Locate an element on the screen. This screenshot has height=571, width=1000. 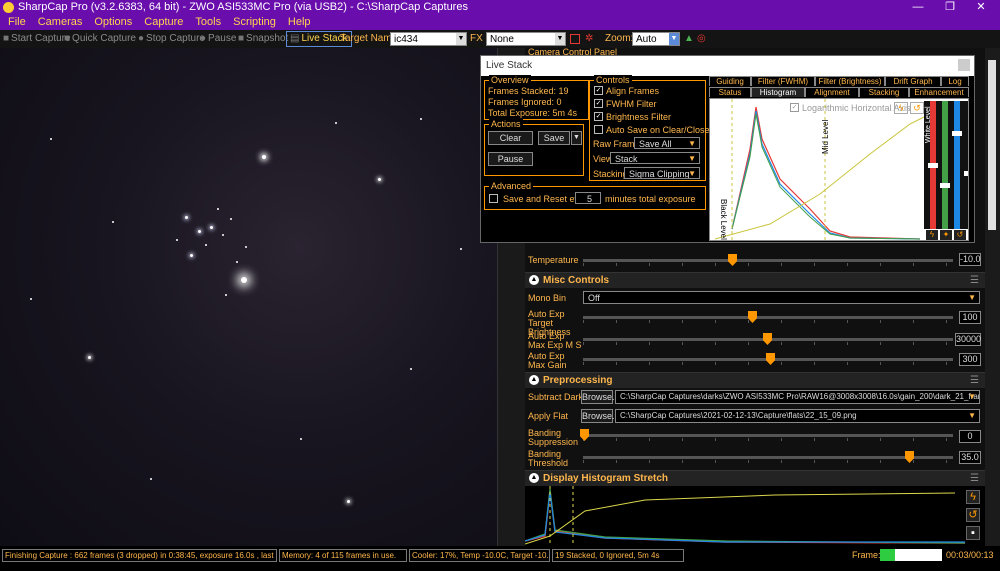
blue-channel-bar is located at coordinates (957, 165).